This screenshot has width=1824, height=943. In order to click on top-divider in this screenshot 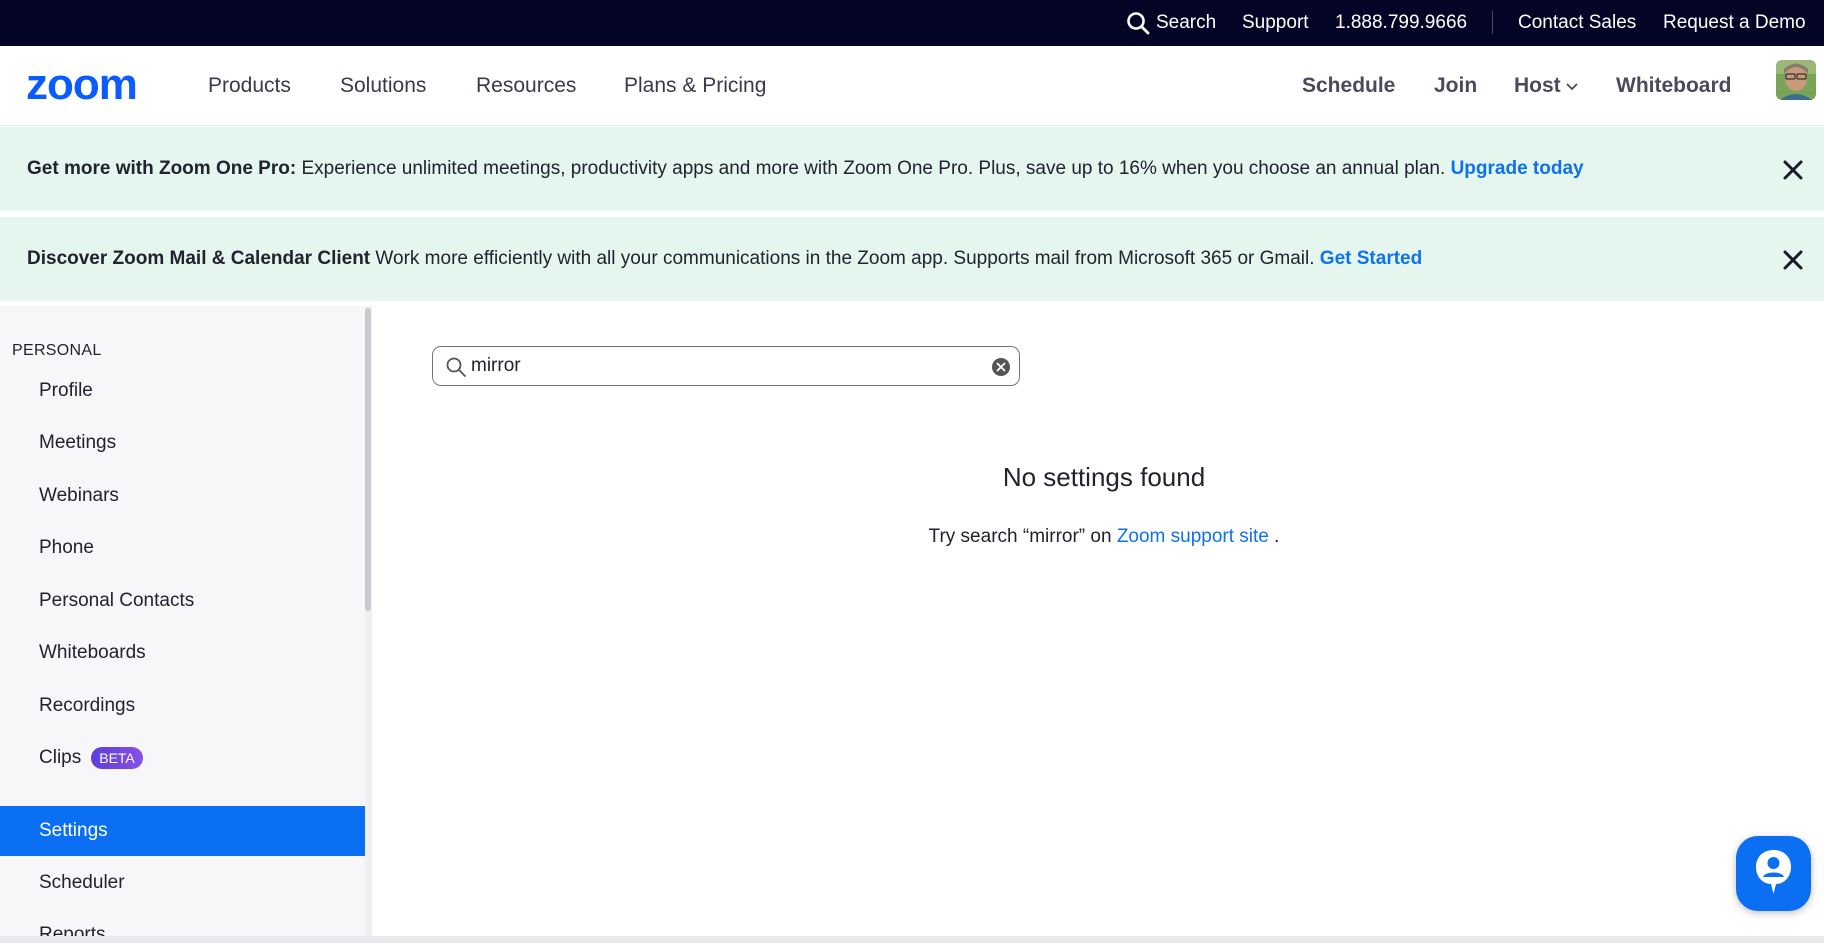, I will do `click(1492, 22)`.